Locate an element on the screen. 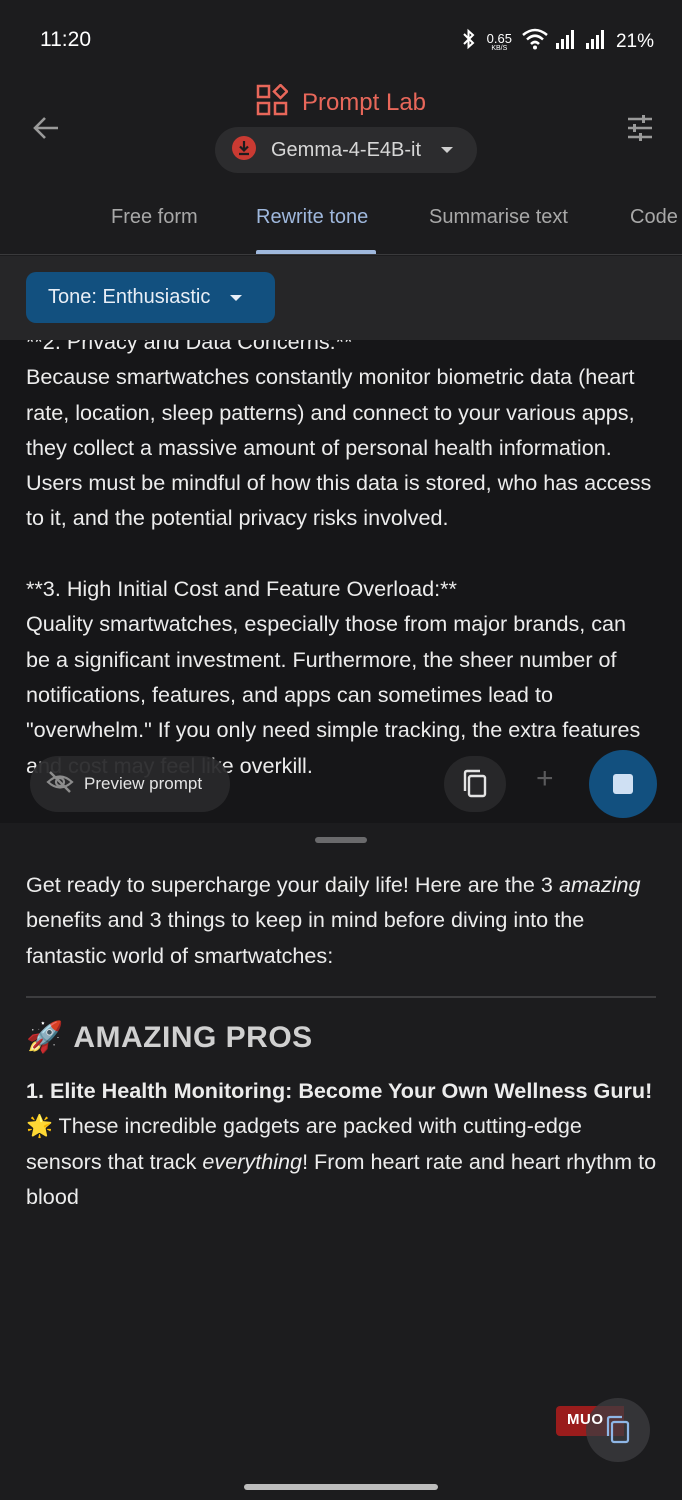 The image size is (682, 1500). stop-icon is located at coordinates (623, 784).